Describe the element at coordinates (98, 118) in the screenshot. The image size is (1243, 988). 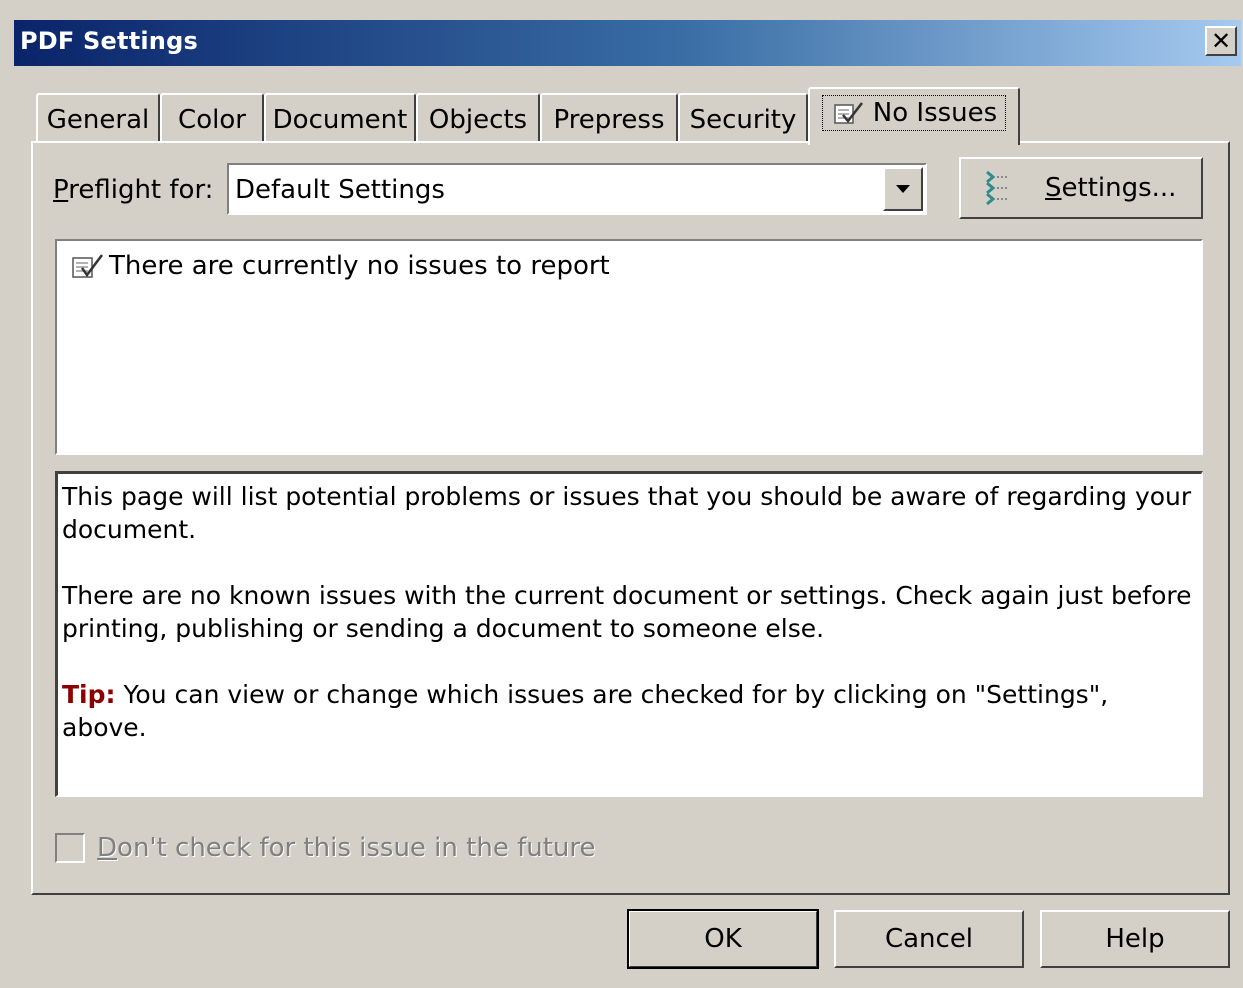
I see `tab-general: General` at that location.